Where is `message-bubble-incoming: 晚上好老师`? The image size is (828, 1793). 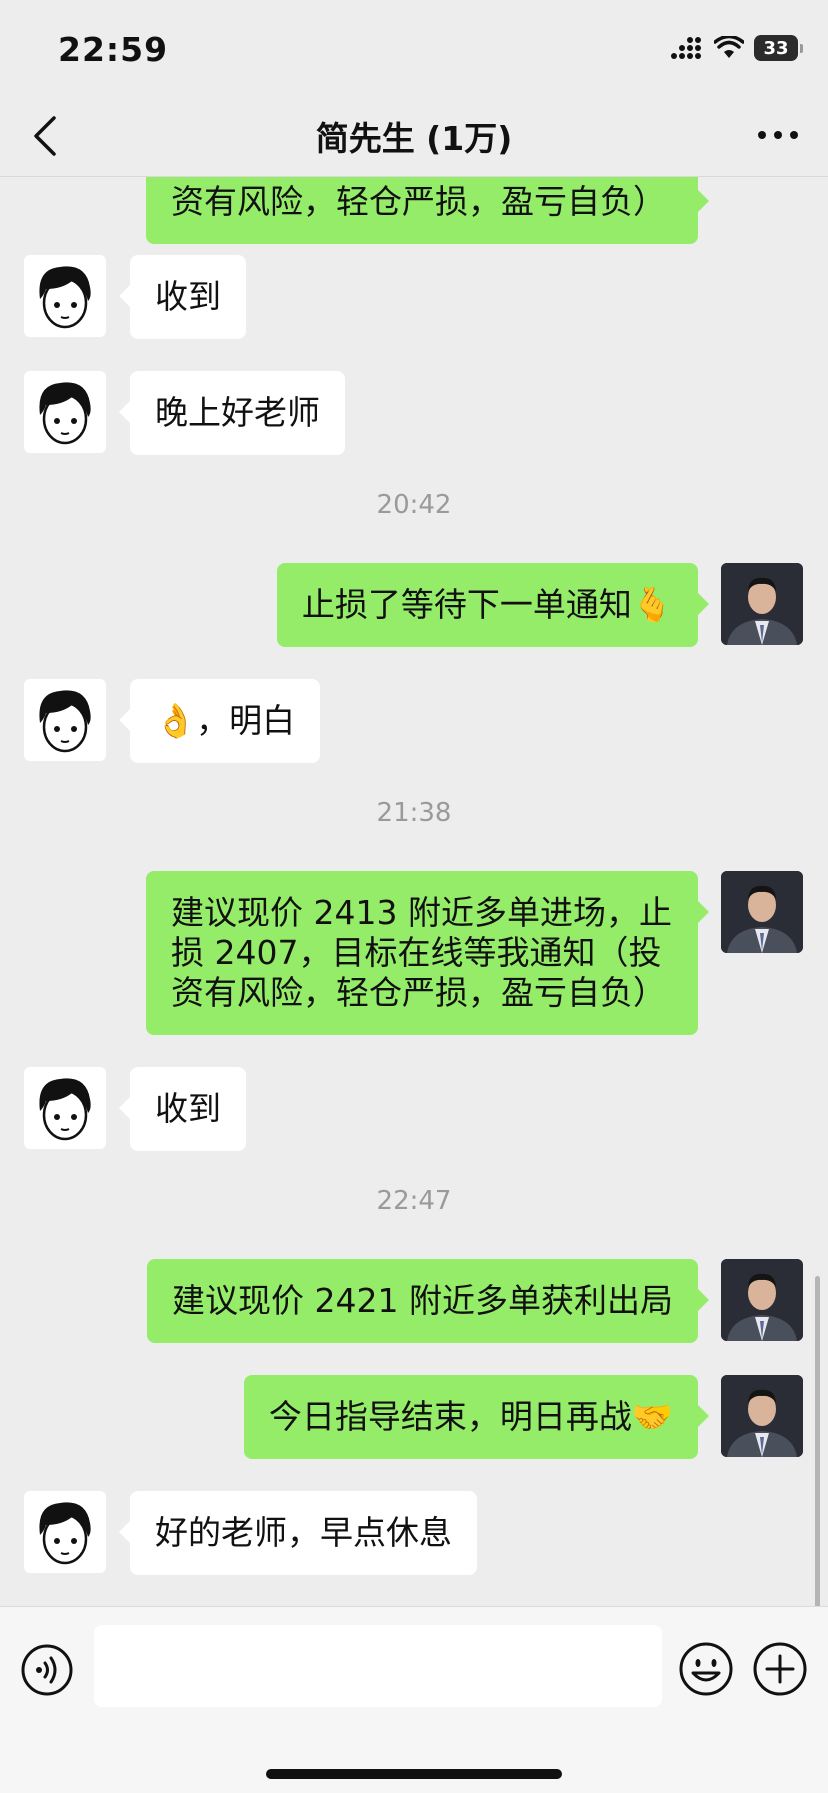 message-bubble-incoming: 晚上好老师 is located at coordinates (232, 413).